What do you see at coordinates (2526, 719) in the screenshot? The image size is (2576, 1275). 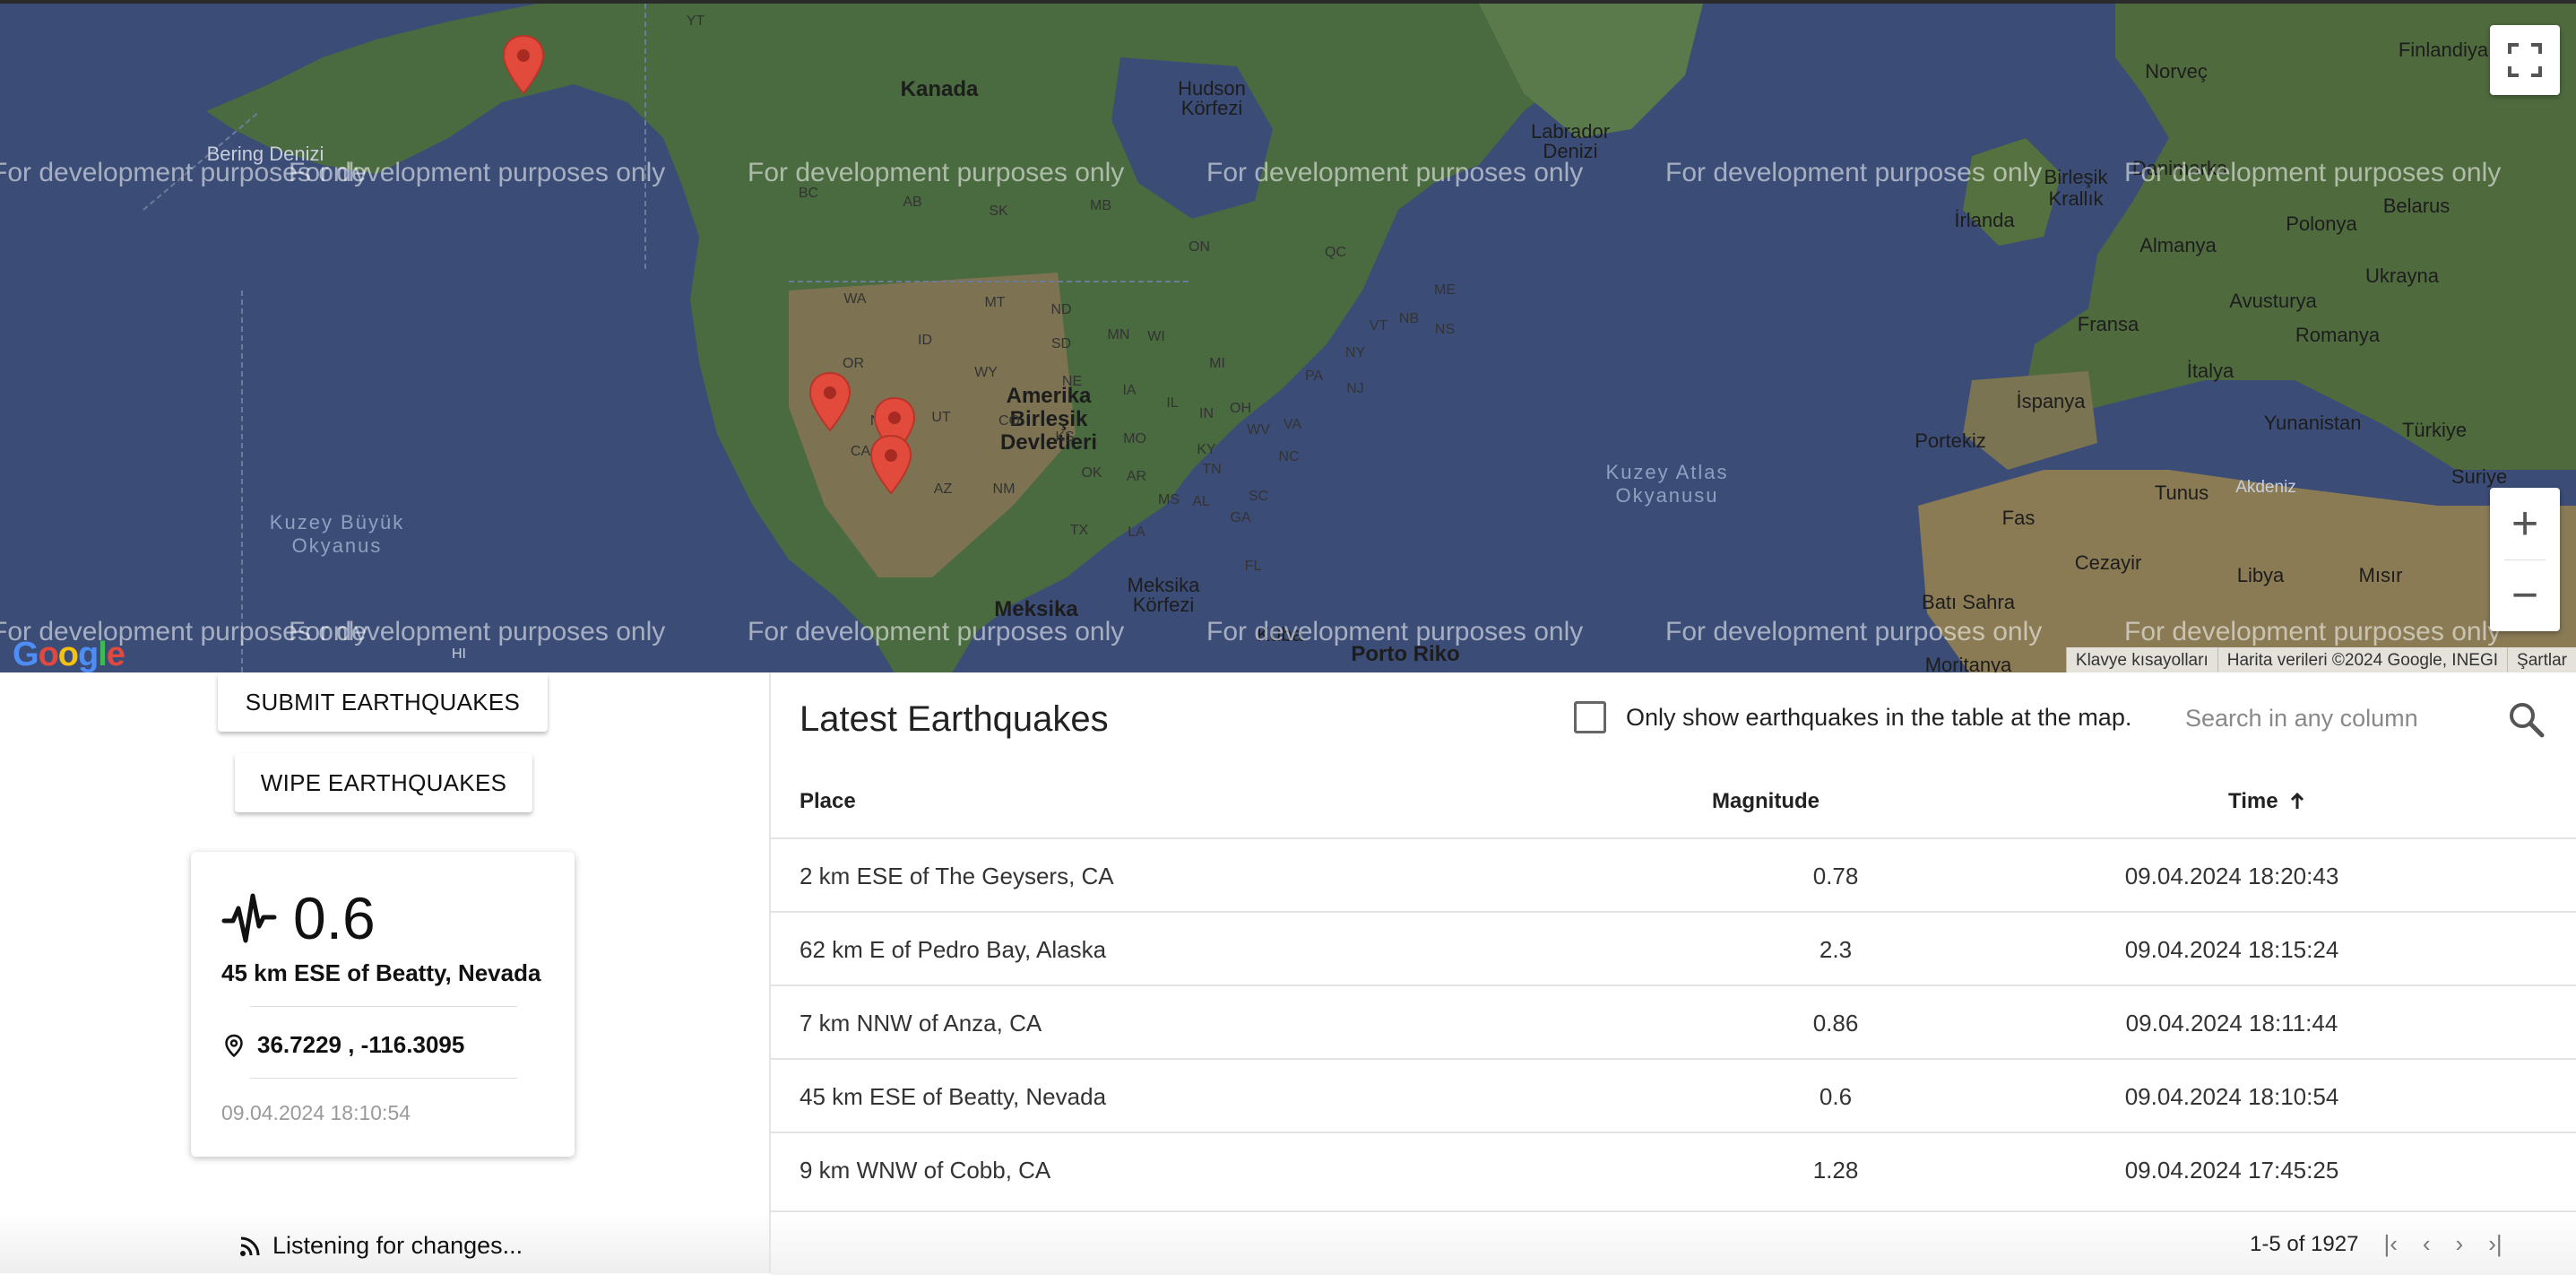 I see `search-icon` at bounding box center [2526, 719].